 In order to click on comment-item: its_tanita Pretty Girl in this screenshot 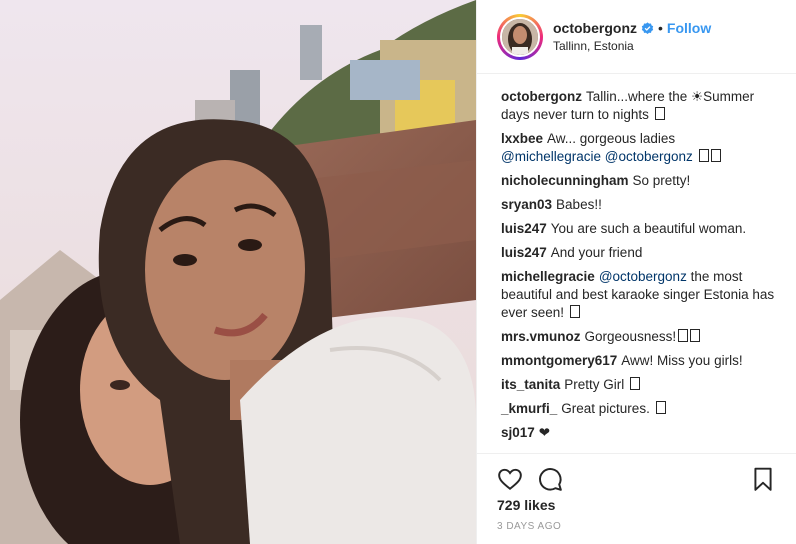, I will do `click(638, 385)`.